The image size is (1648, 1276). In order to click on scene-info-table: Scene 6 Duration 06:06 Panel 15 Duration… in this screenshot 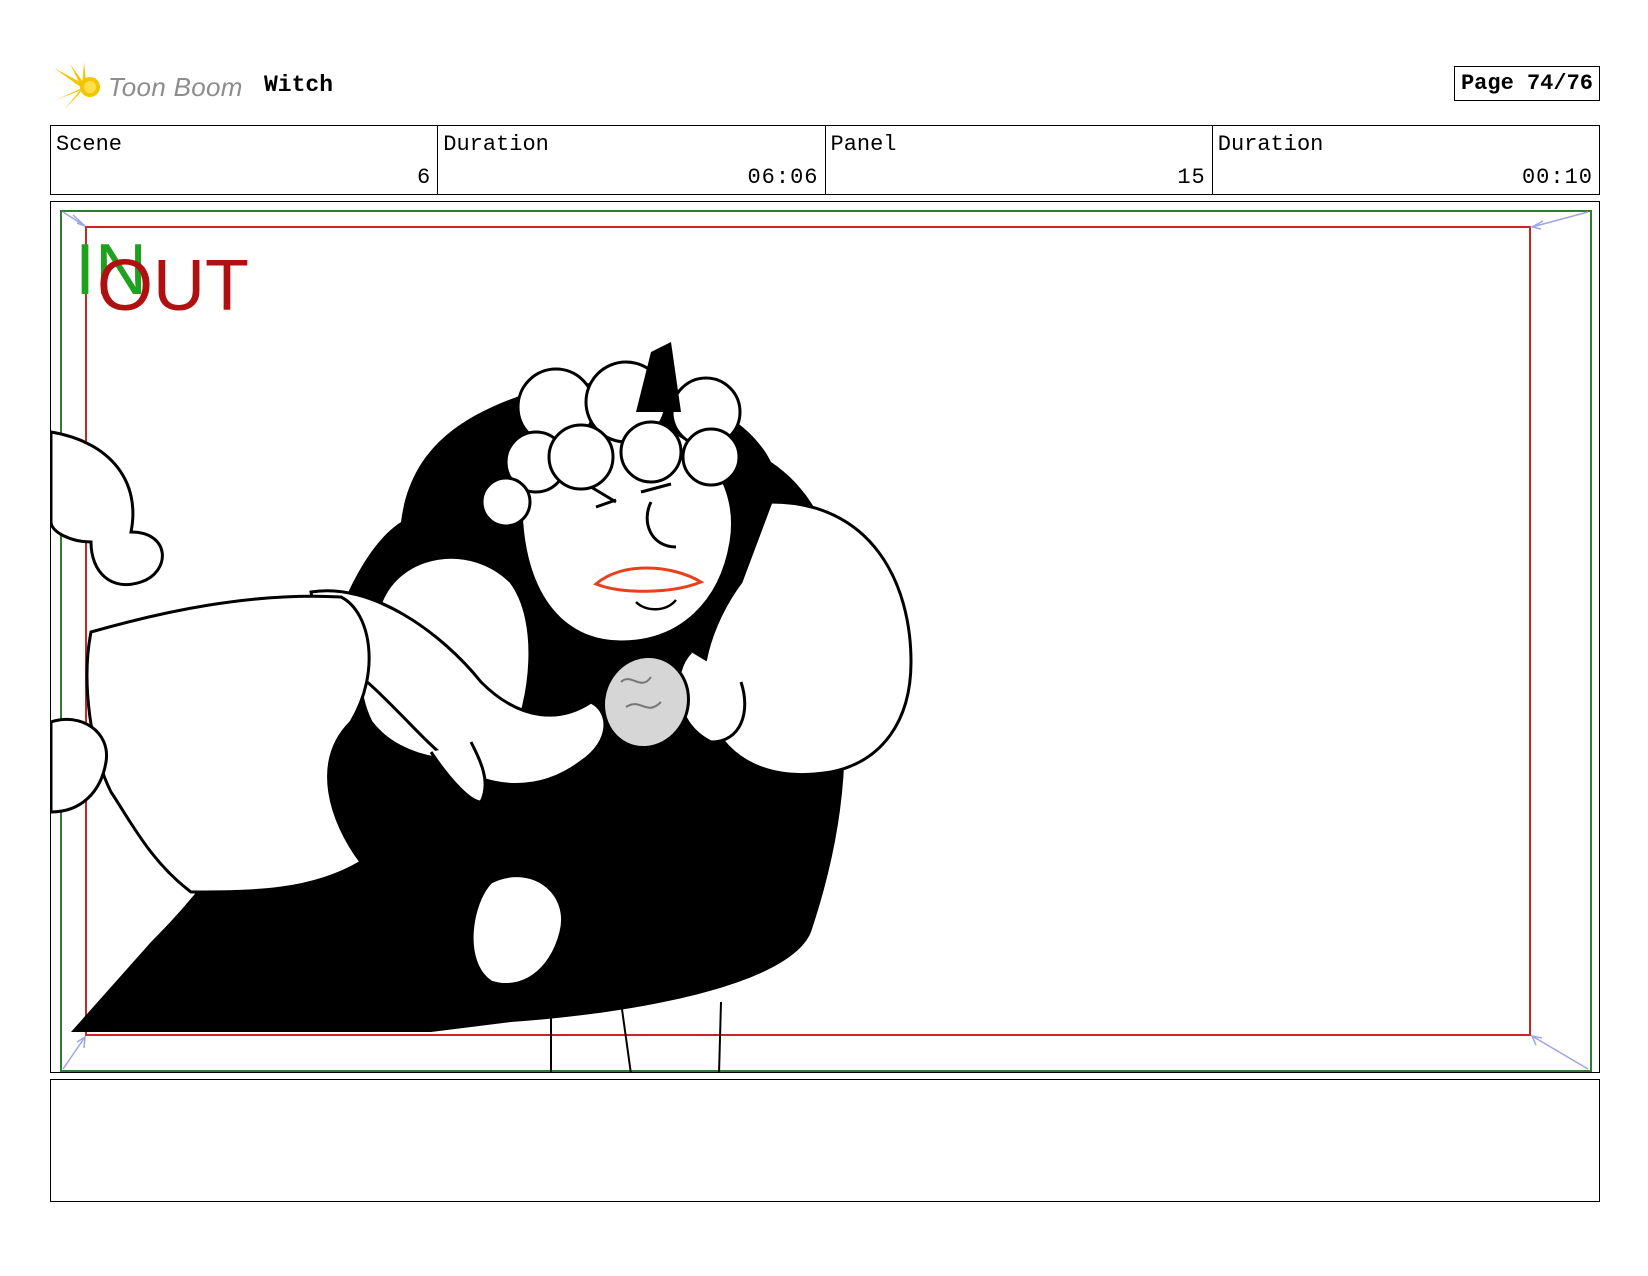, I will do `click(825, 160)`.